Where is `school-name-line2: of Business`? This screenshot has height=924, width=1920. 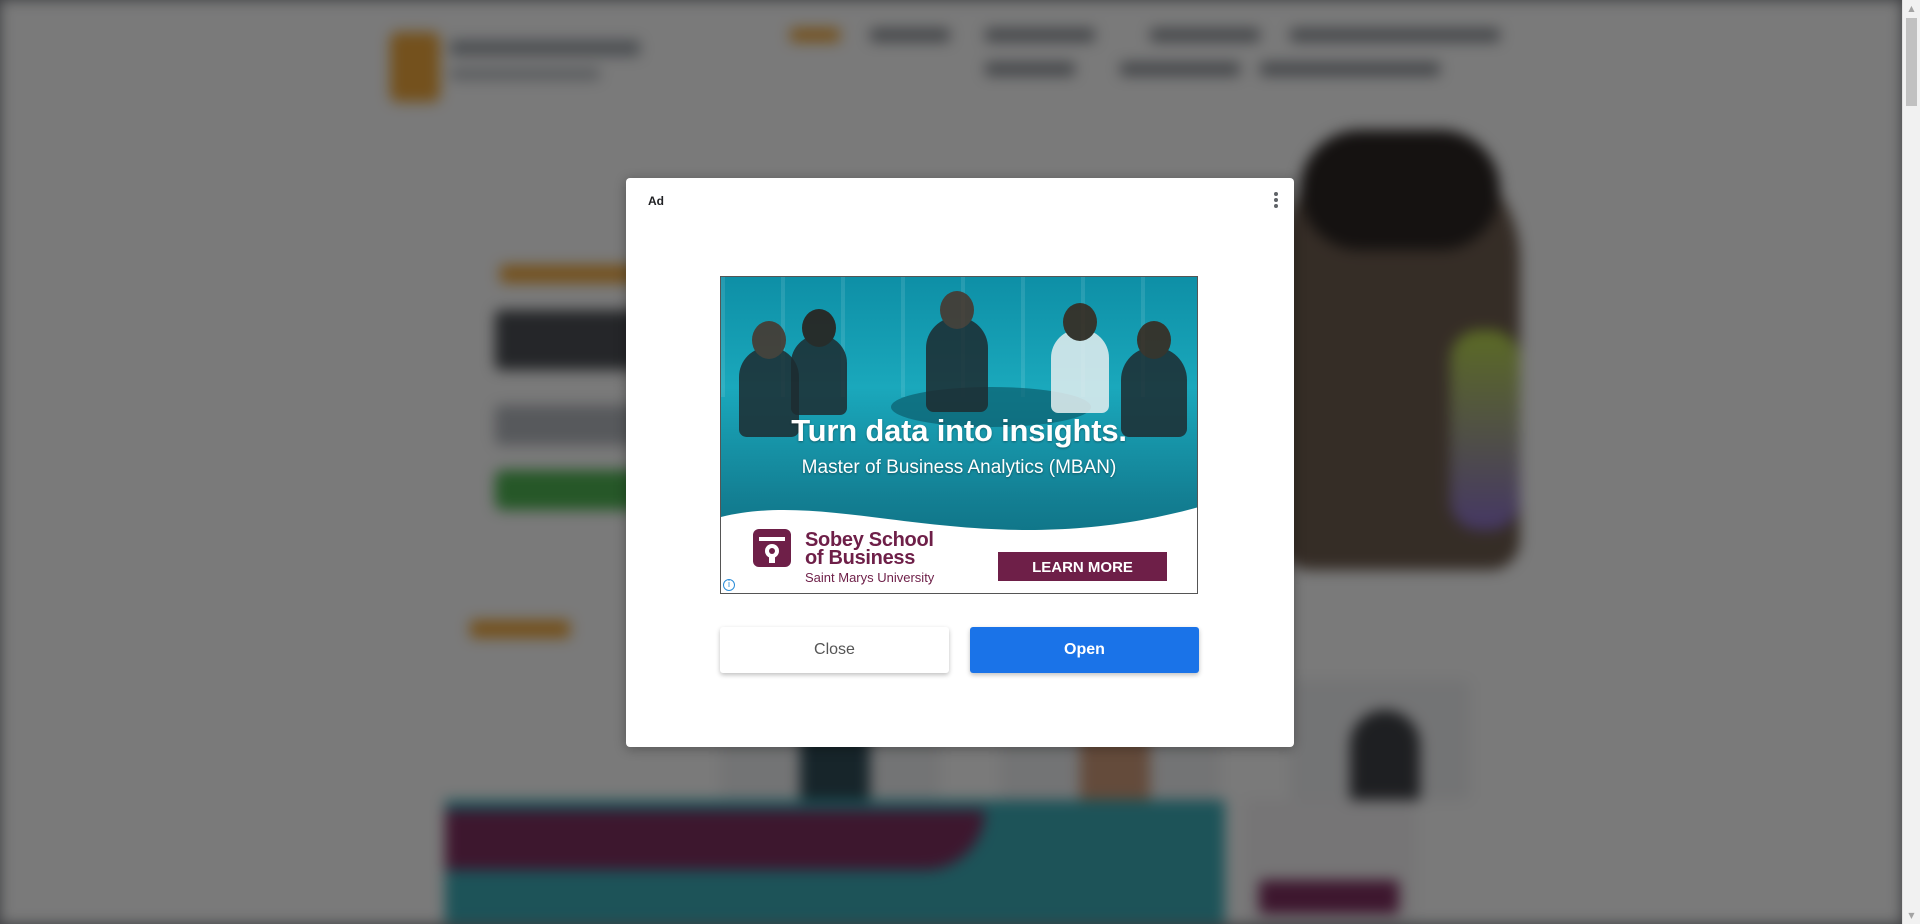 school-name-line2: of Business is located at coordinates (860, 558).